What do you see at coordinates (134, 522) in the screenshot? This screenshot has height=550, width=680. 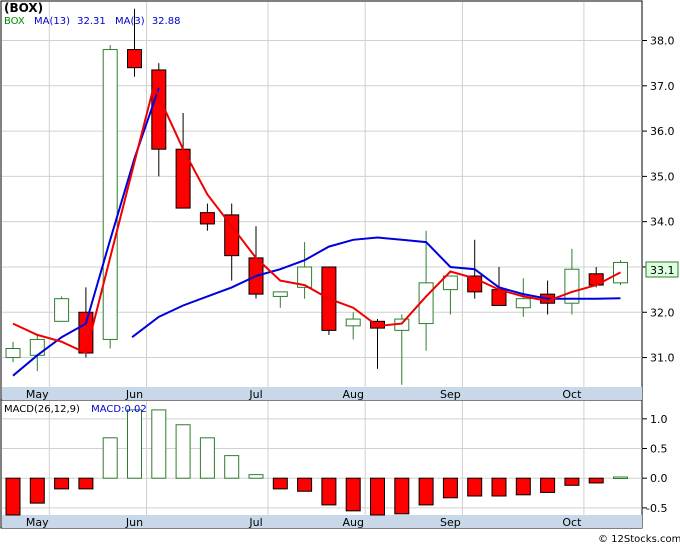 I see `macd-month-label: Jun` at bounding box center [134, 522].